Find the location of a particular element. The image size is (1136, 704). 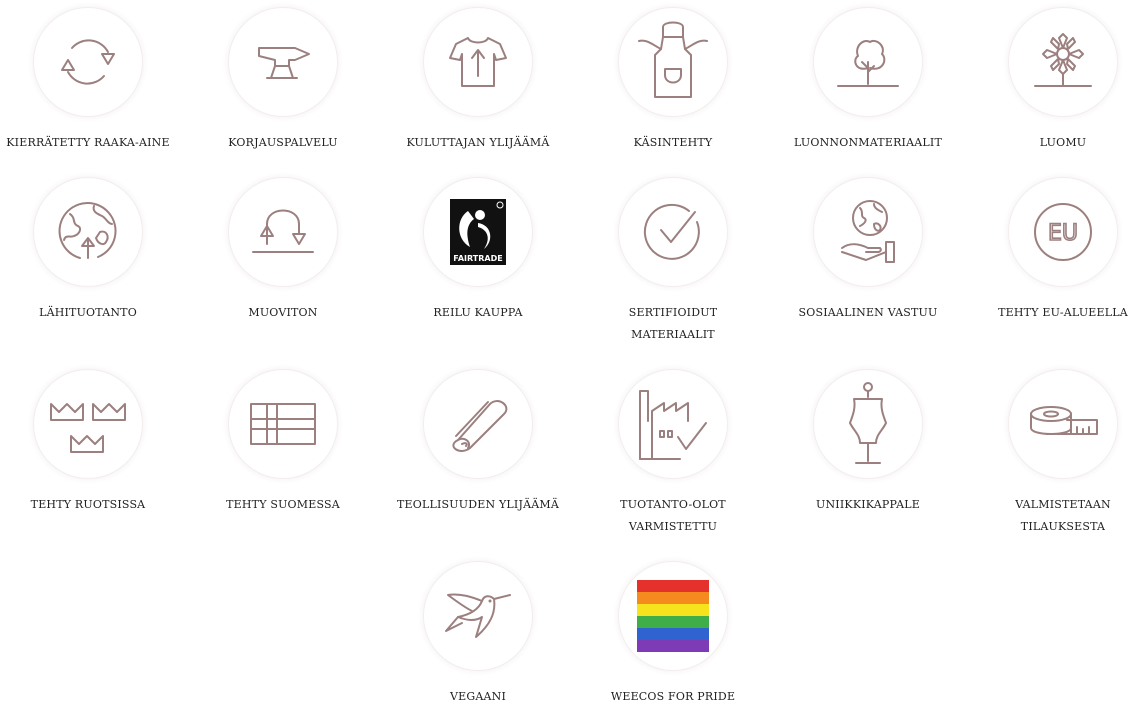

badge-kuluttajan-ylijaama: KULUTTAJAN YLIJÄÄMÄ is located at coordinates (478, 81).